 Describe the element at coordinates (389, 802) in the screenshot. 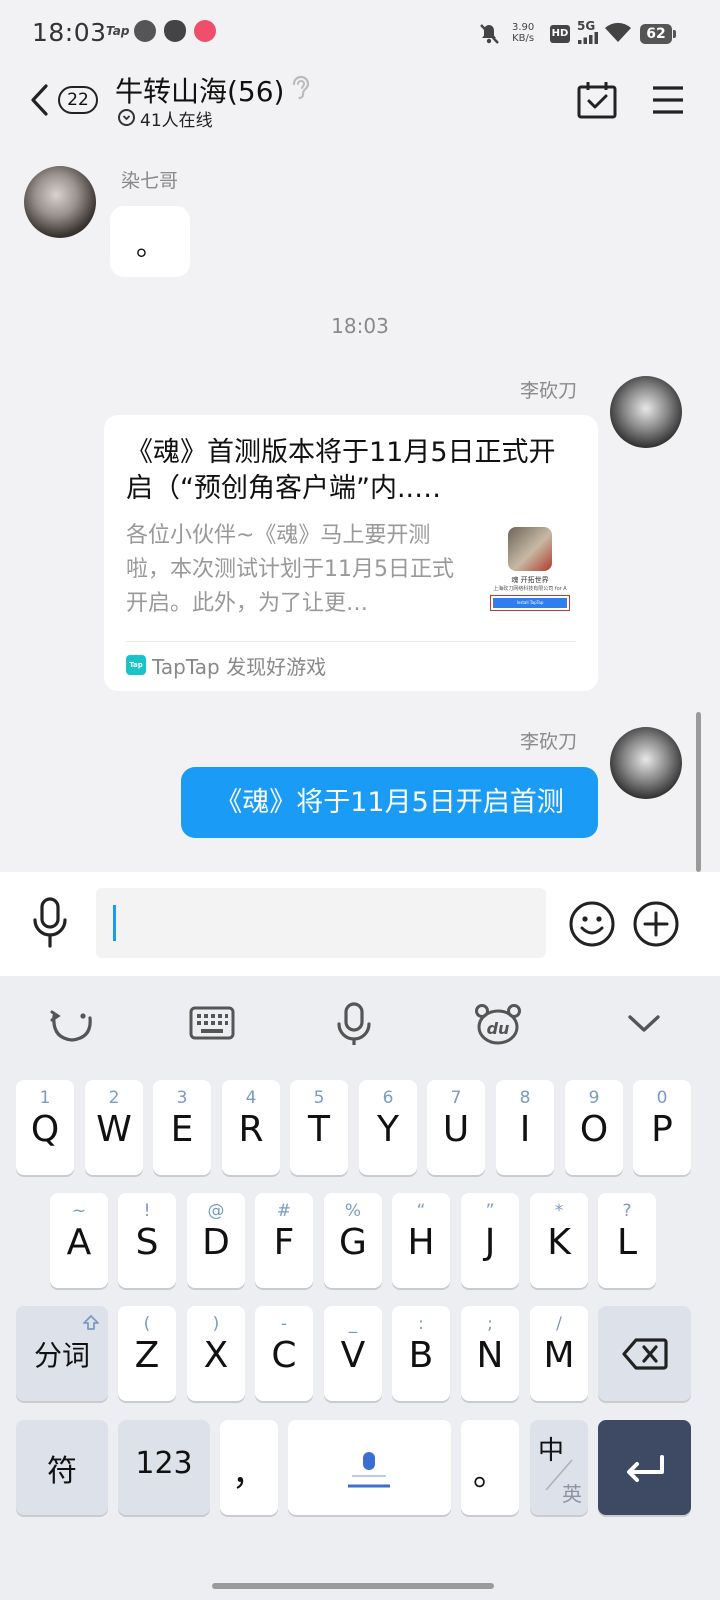

I see `message-bubble-self: 《魂》将于11月5日开启首测` at that location.